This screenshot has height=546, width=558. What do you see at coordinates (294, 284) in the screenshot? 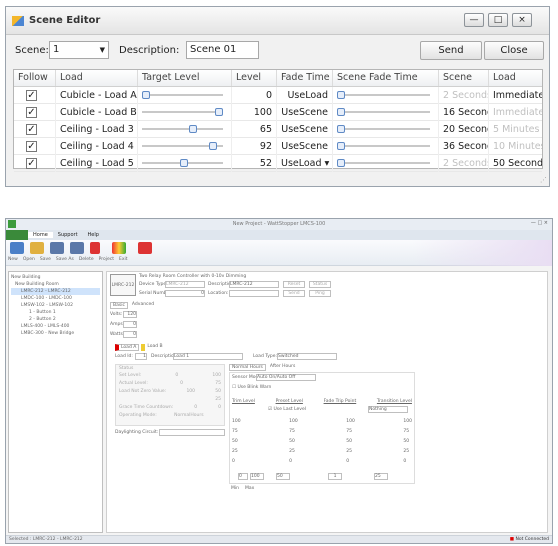
I see `reset-button: Reset` at bounding box center [294, 284].